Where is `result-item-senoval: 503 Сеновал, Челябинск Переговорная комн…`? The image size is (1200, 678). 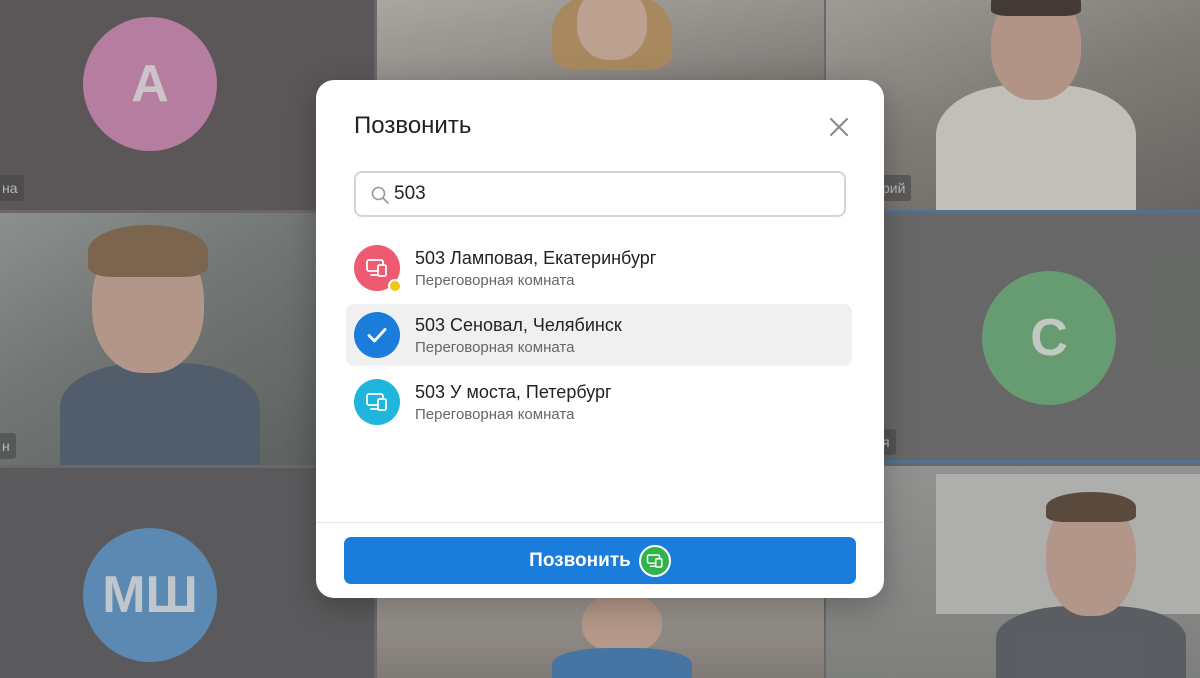 result-item-senoval: 503 Сеновал, Челябинск Переговорная комн… is located at coordinates (599, 335).